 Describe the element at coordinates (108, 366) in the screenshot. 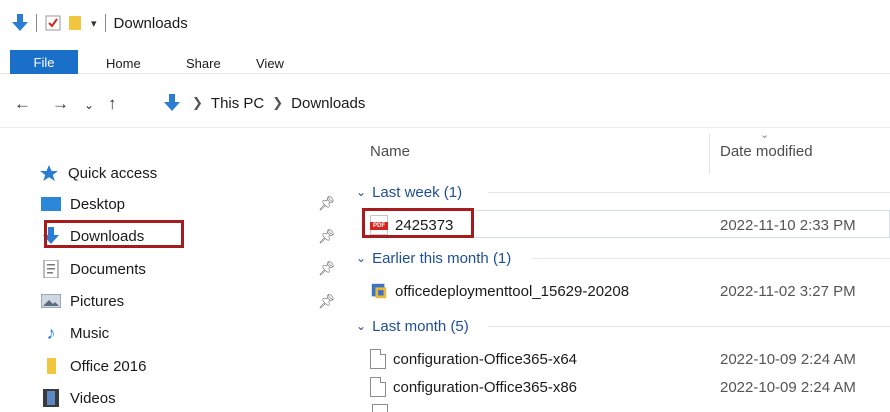

I see `sidebar-item-label: Office 2016` at that location.